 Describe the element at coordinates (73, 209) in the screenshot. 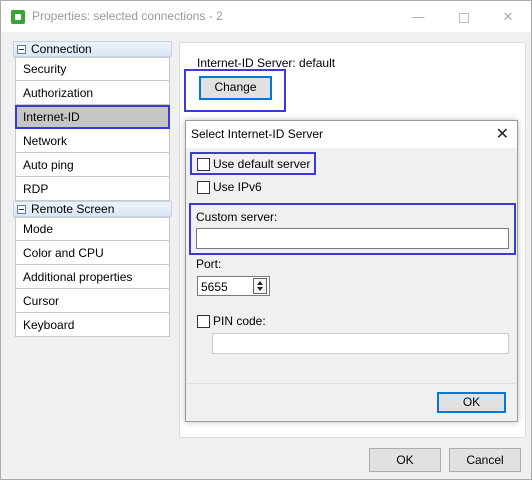

I see `nav-group-label: Remote Screen` at that location.